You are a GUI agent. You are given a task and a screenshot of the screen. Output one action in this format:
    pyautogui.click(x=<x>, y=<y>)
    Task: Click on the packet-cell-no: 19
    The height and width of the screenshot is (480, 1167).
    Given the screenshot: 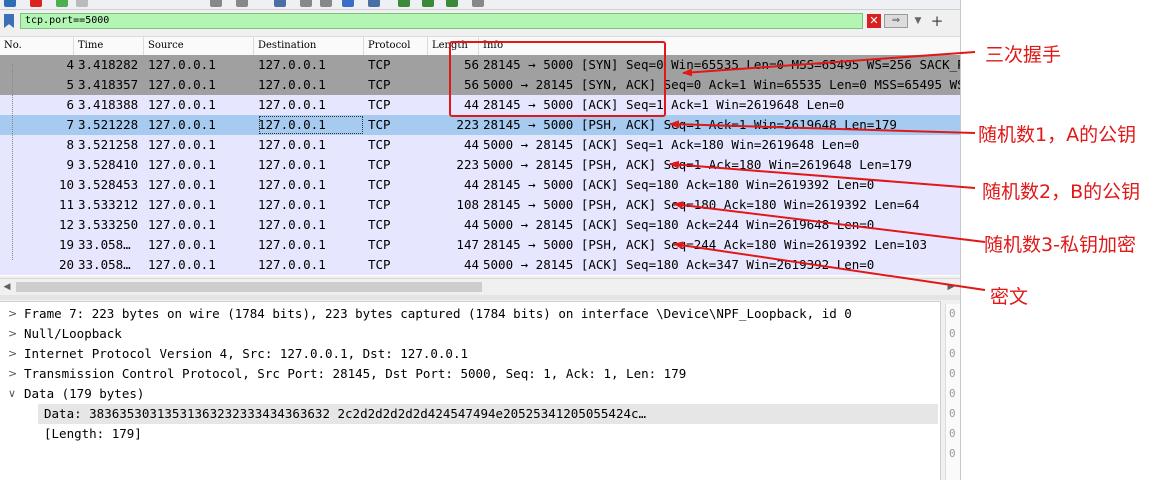 What is the action you would take?
    pyautogui.click(x=66, y=244)
    